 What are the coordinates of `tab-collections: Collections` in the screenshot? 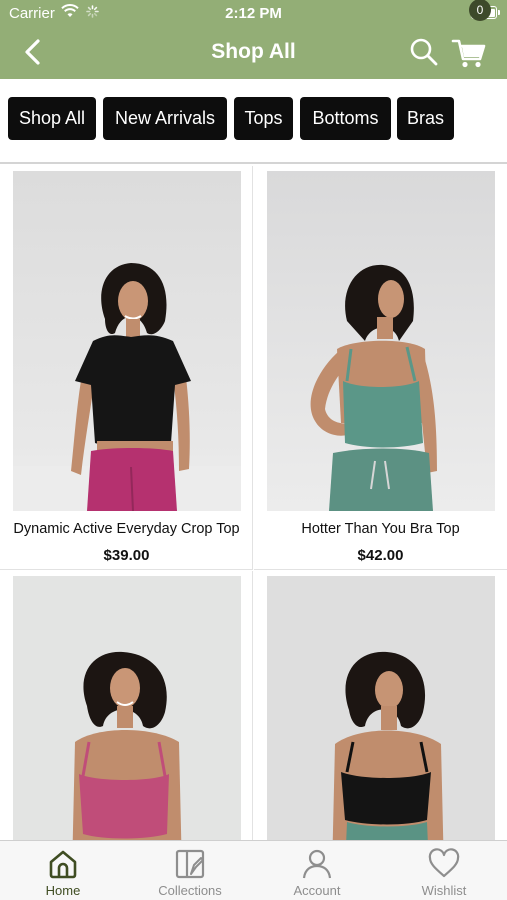 It's located at (190, 870).